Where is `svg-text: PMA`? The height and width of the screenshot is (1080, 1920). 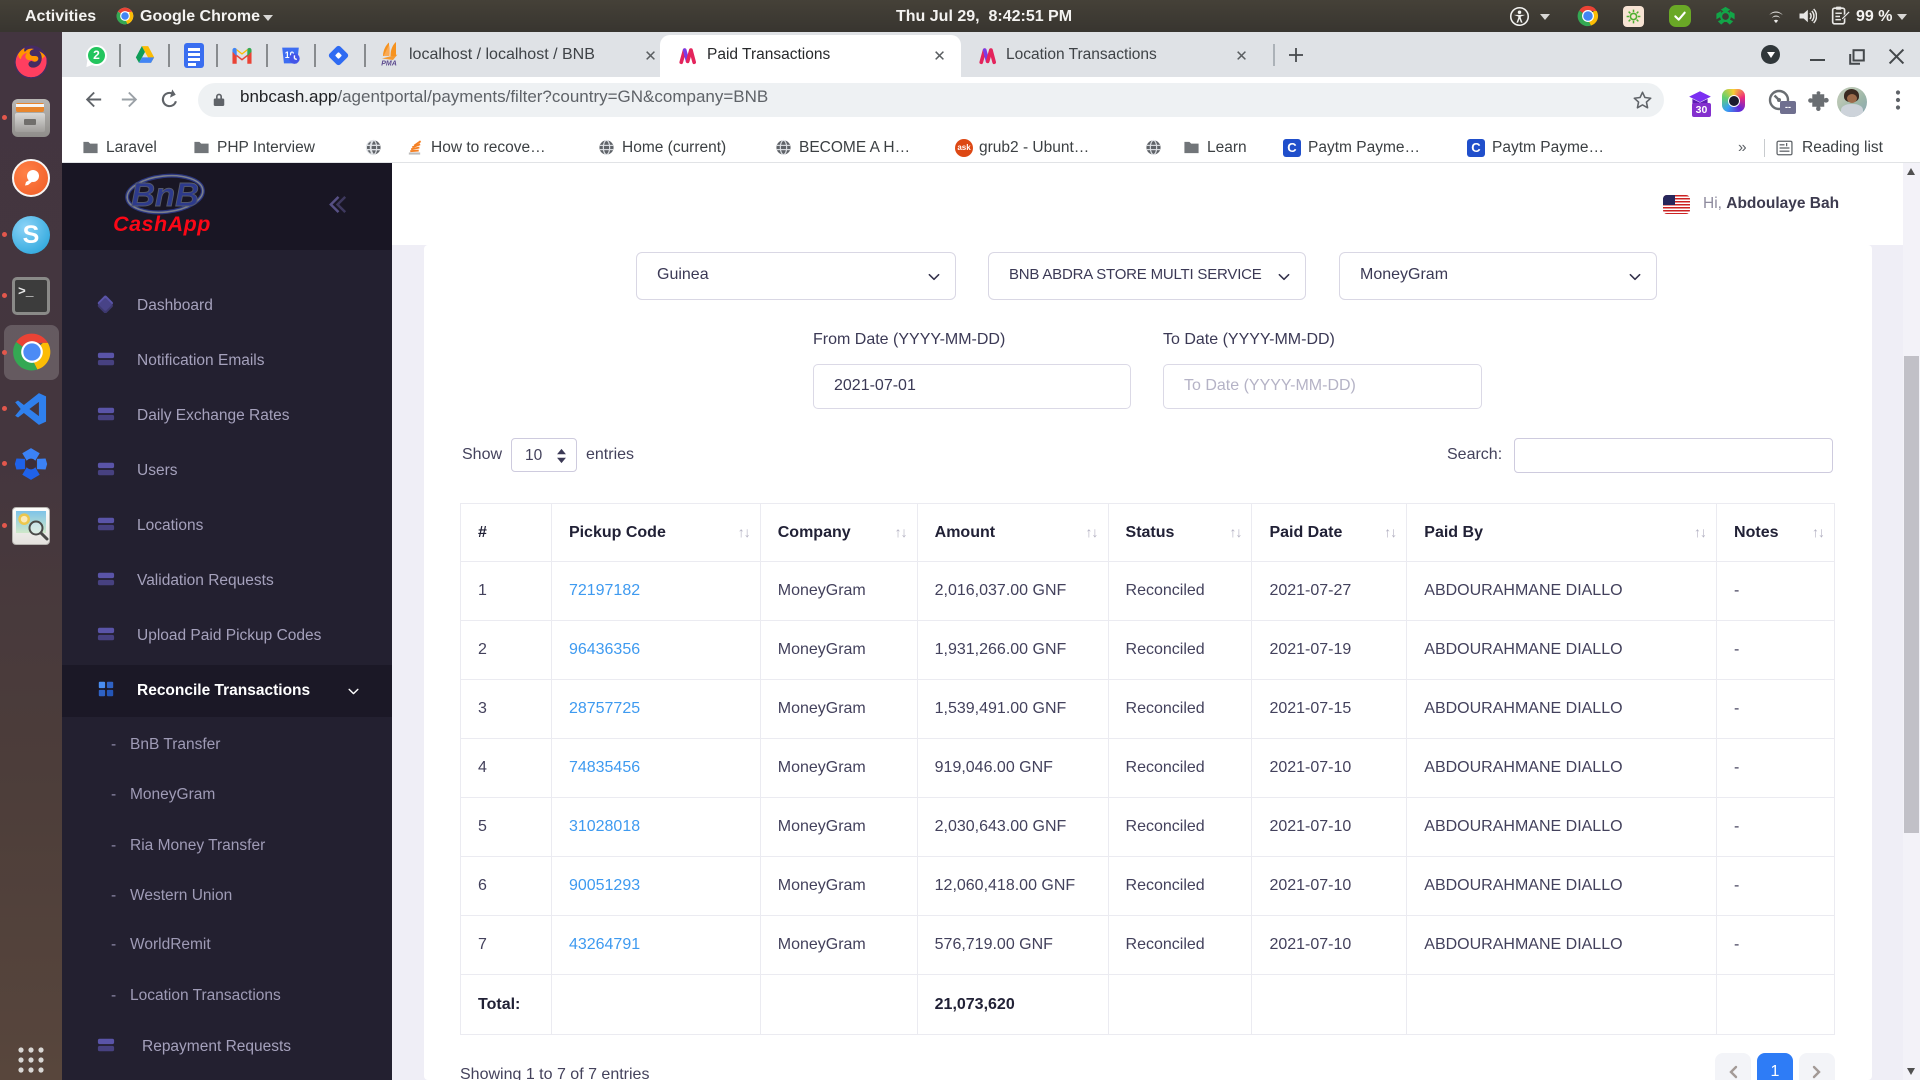 svg-text: PMA is located at coordinates (389, 64).